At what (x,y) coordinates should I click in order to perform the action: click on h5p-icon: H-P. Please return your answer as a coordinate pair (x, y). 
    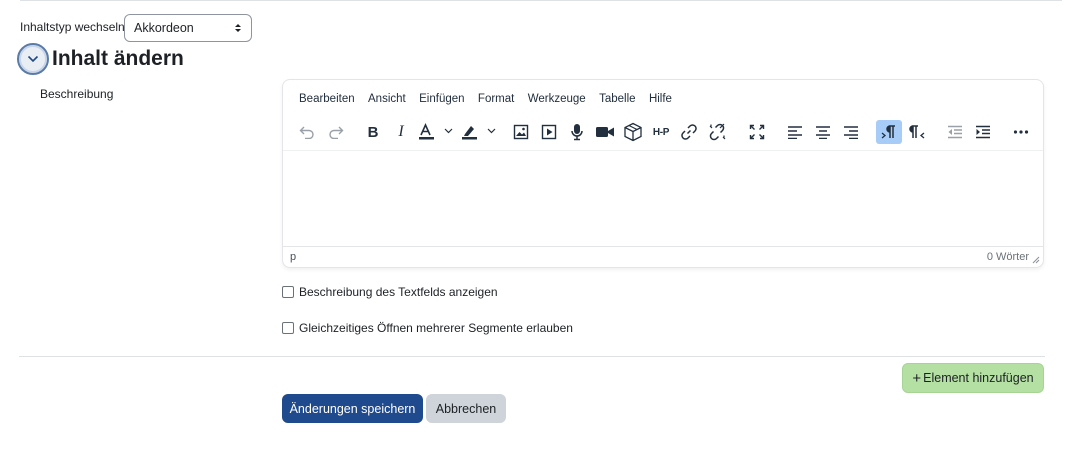
    Looking at the image, I should click on (661, 132).